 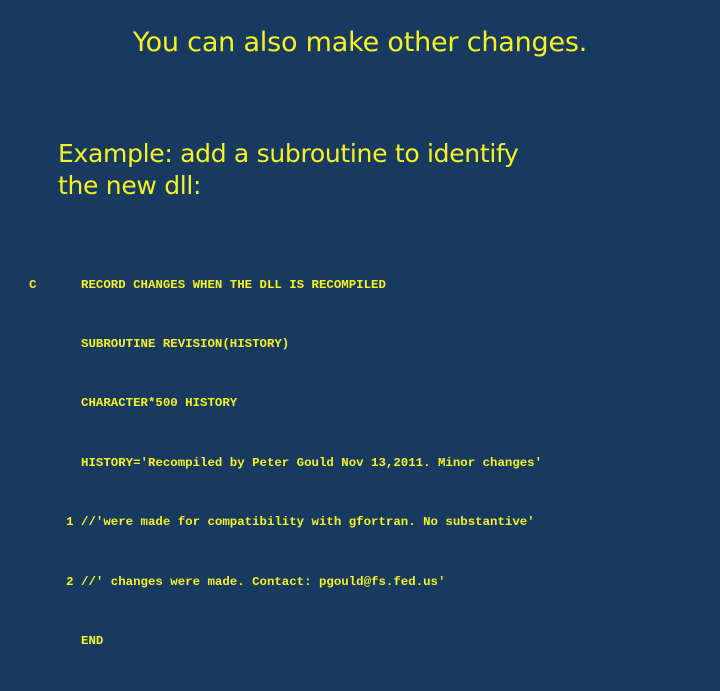 What do you see at coordinates (360, 42) in the screenshot?
I see `page-title: You can also make other changes.` at bounding box center [360, 42].